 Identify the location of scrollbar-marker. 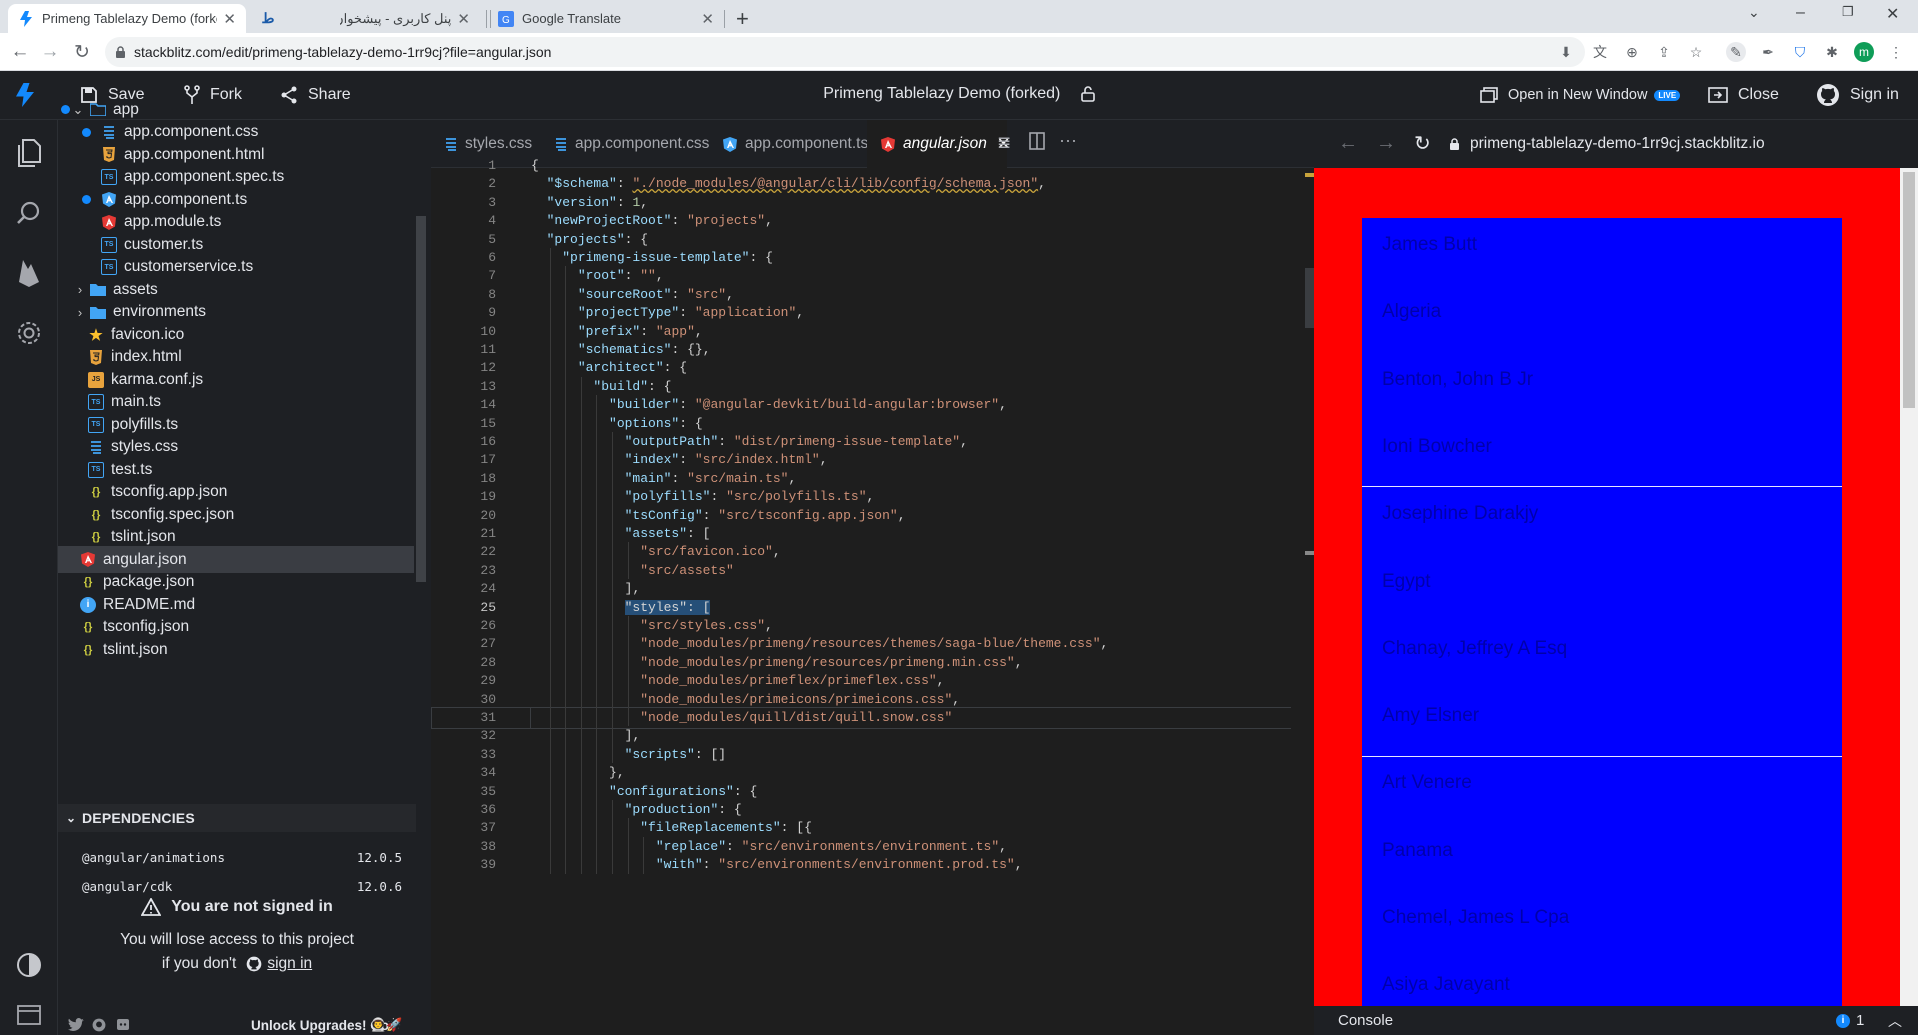
(1309, 553).